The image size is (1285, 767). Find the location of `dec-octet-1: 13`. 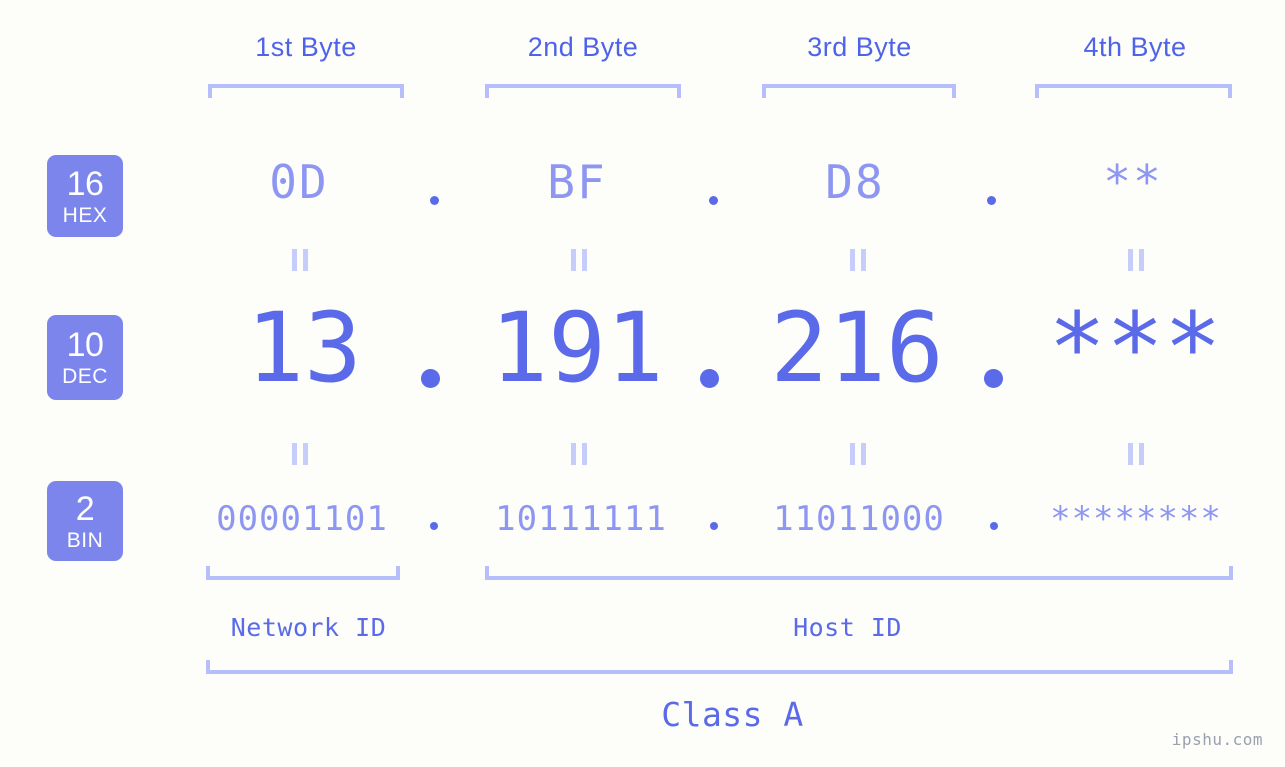

dec-octet-1: 13 is located at coordinates (304, 348).